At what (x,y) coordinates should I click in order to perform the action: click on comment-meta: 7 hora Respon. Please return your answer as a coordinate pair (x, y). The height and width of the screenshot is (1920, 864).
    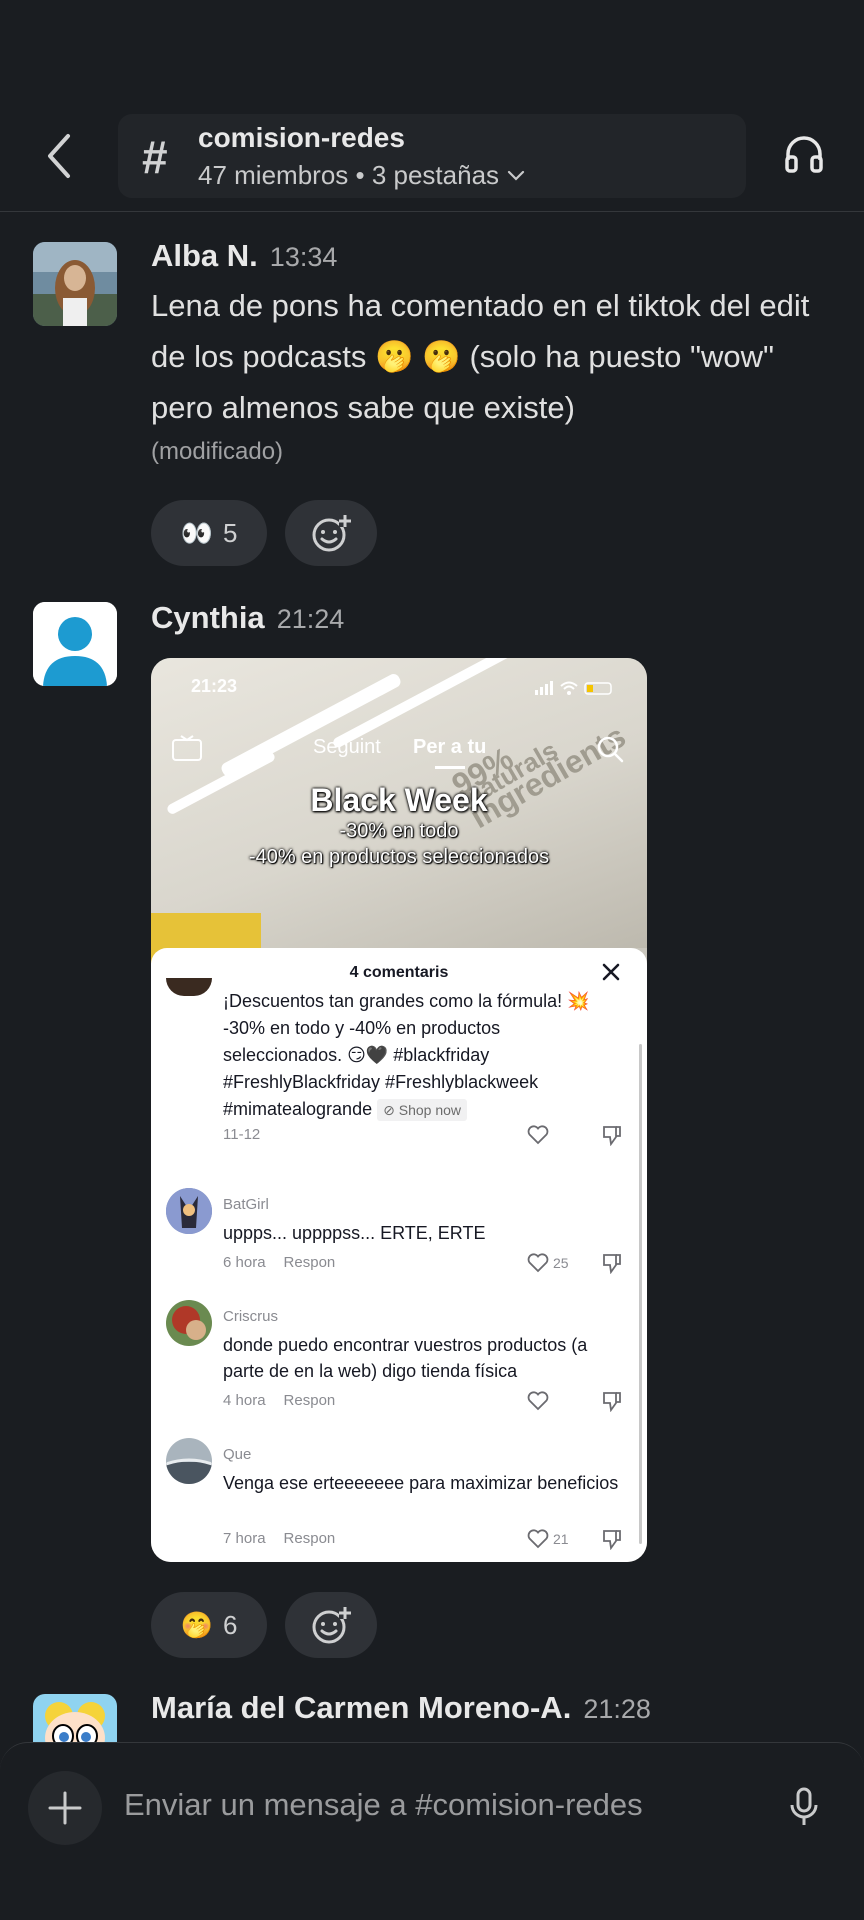
    Looking at the image, I should click on (279, 1538).